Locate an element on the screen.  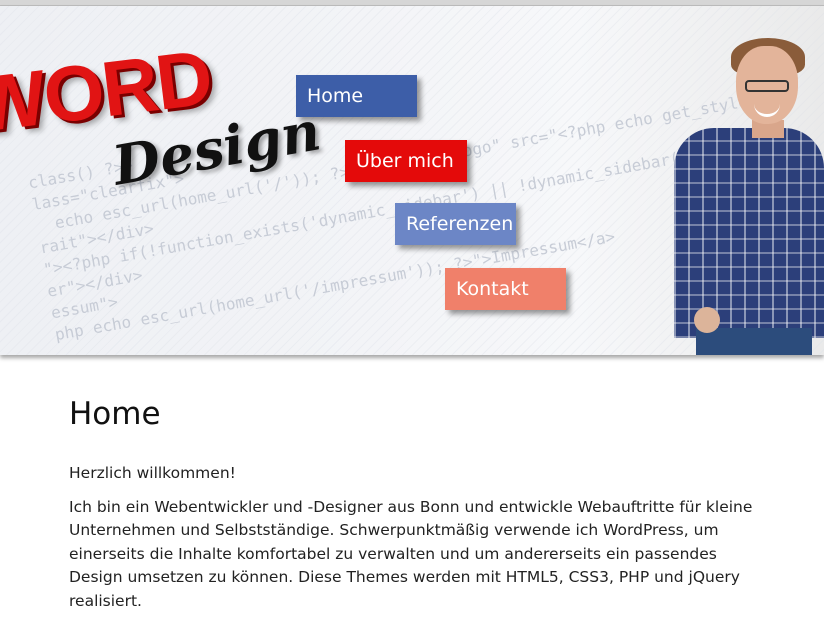
portrait-jeans is located at coordinates (754, 341).